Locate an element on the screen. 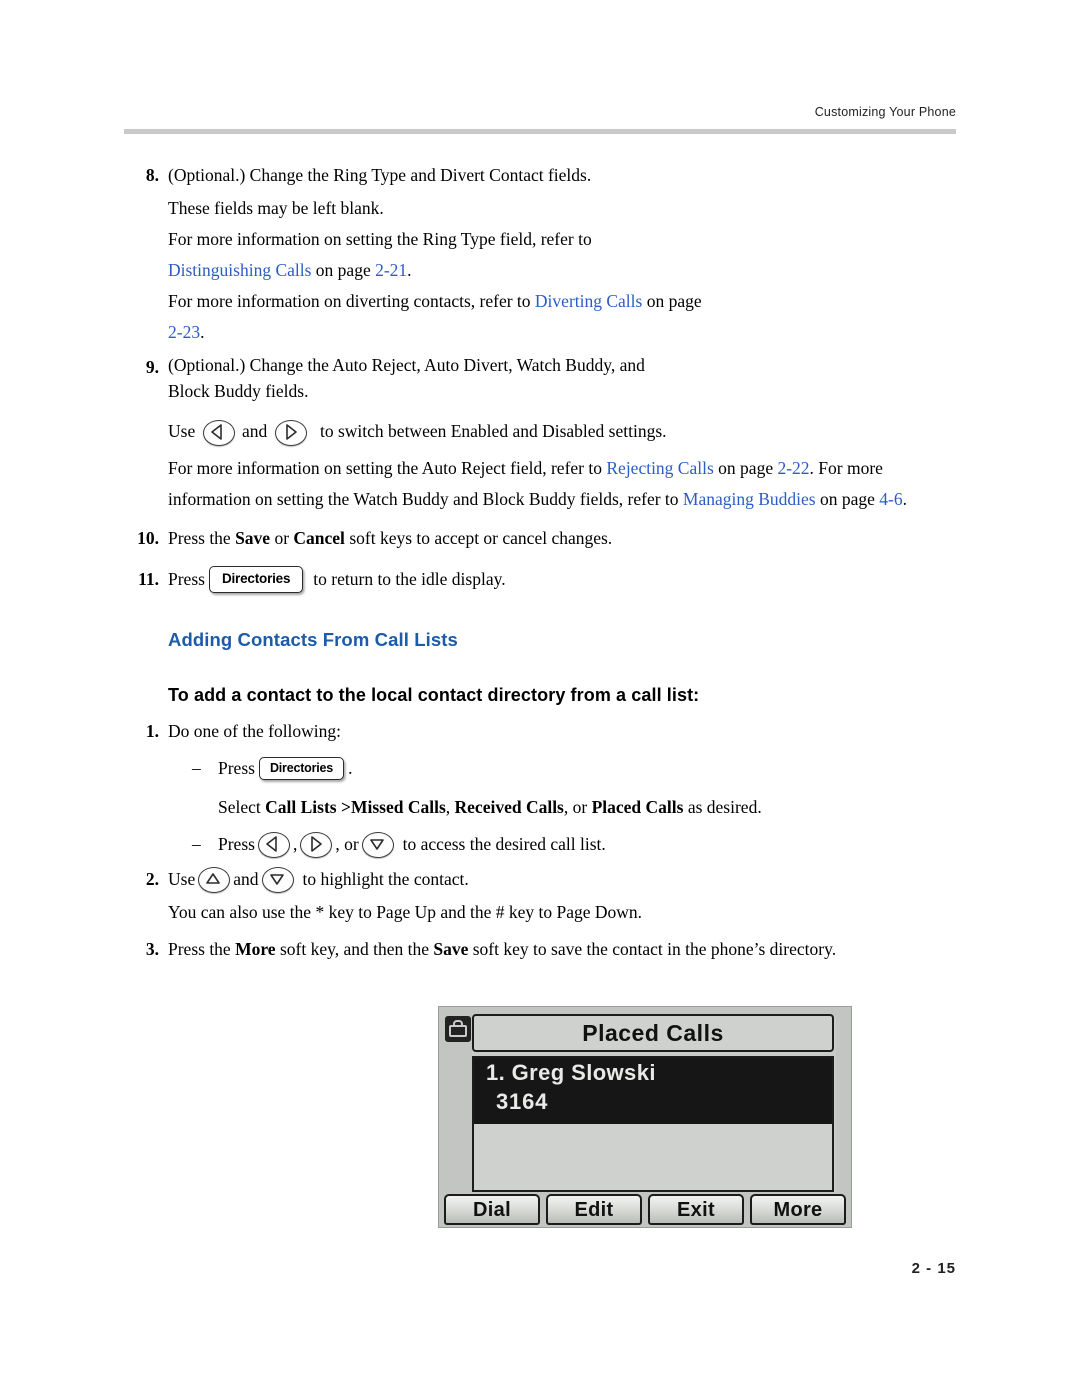 The width and height of the screenshot is (1080, 1397). directories-key-icon-2: Directories is located at coordinates (301, 768).